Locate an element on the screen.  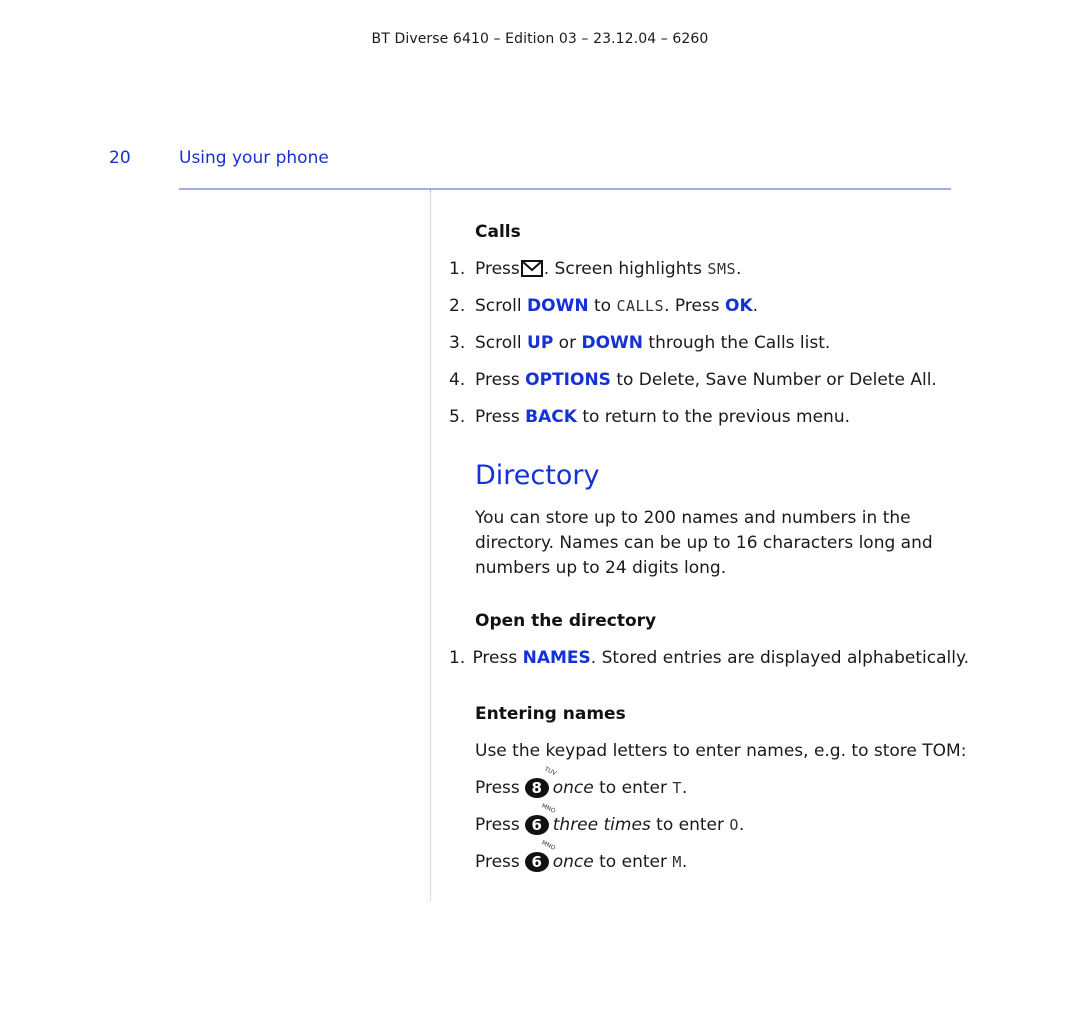
step-text: through the Calls list. is located at coordinates (737, 342).